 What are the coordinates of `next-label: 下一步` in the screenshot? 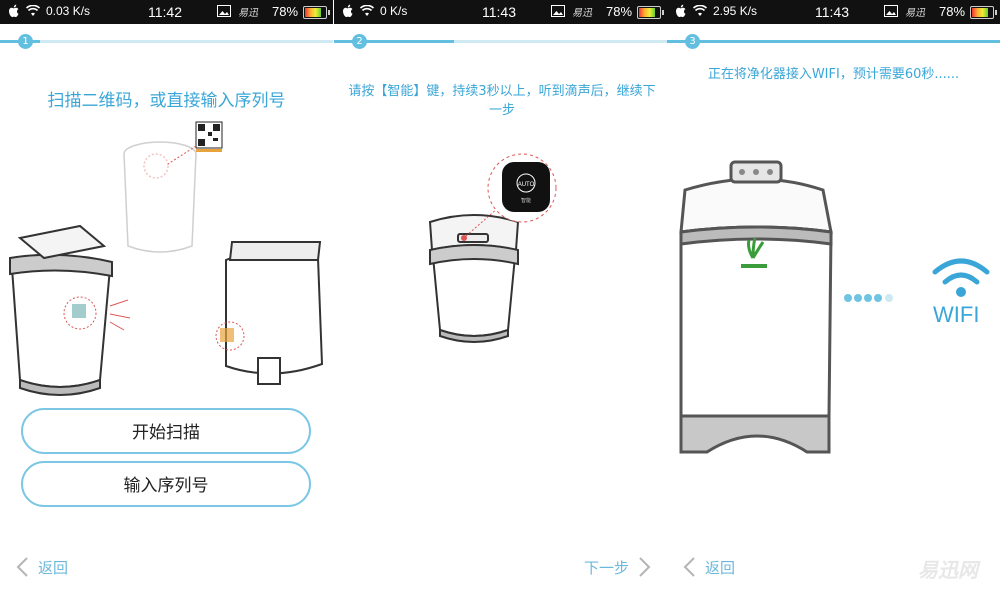 It's located at (606, 567).